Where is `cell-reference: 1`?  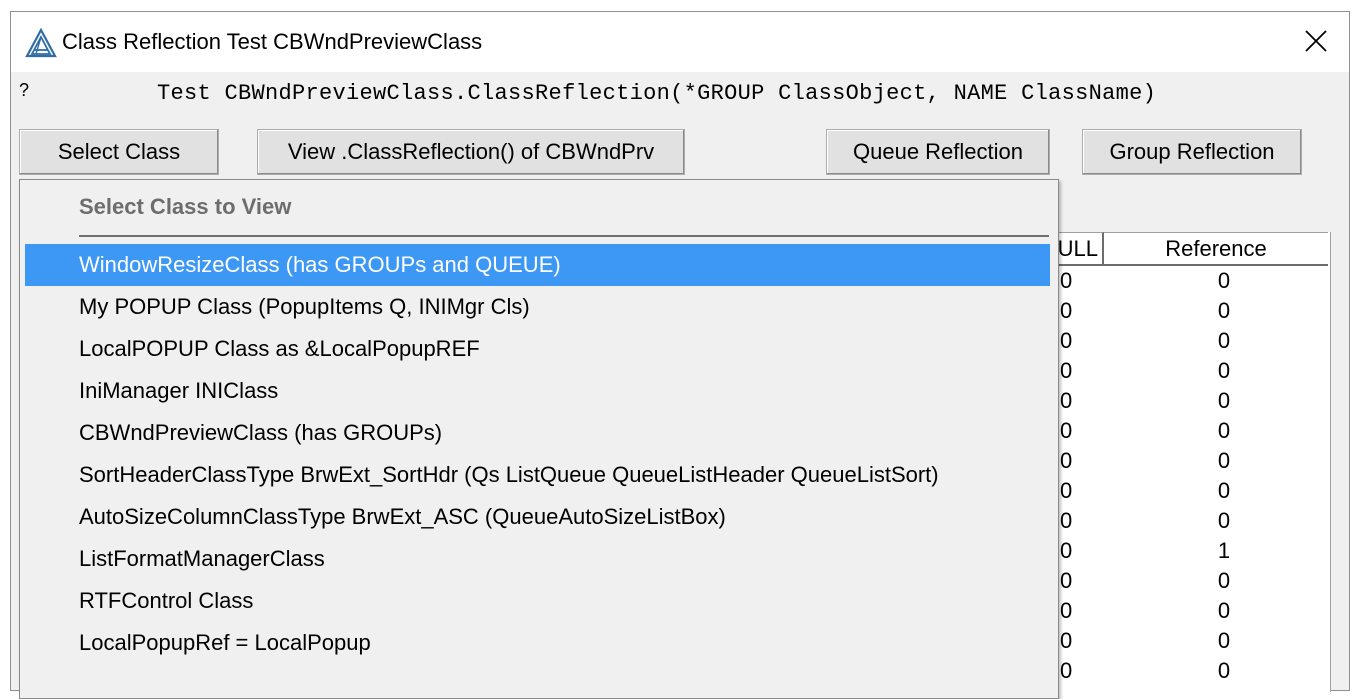 cell-reference: 1 is located at coordinates (1224, 550).